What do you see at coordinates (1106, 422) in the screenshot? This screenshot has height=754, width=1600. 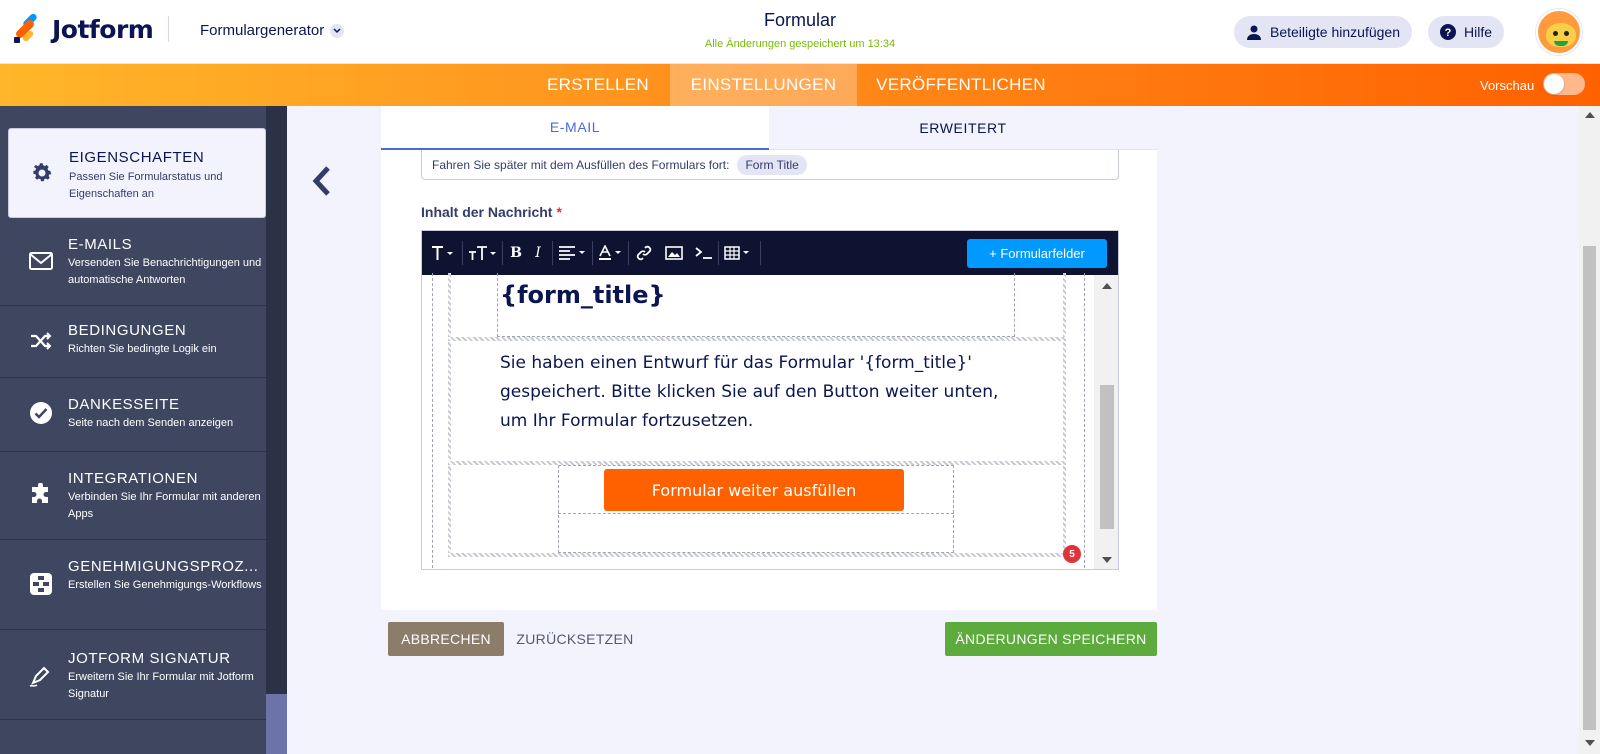 I see `editor-scrollbar` at bounding box center [1106, 422].